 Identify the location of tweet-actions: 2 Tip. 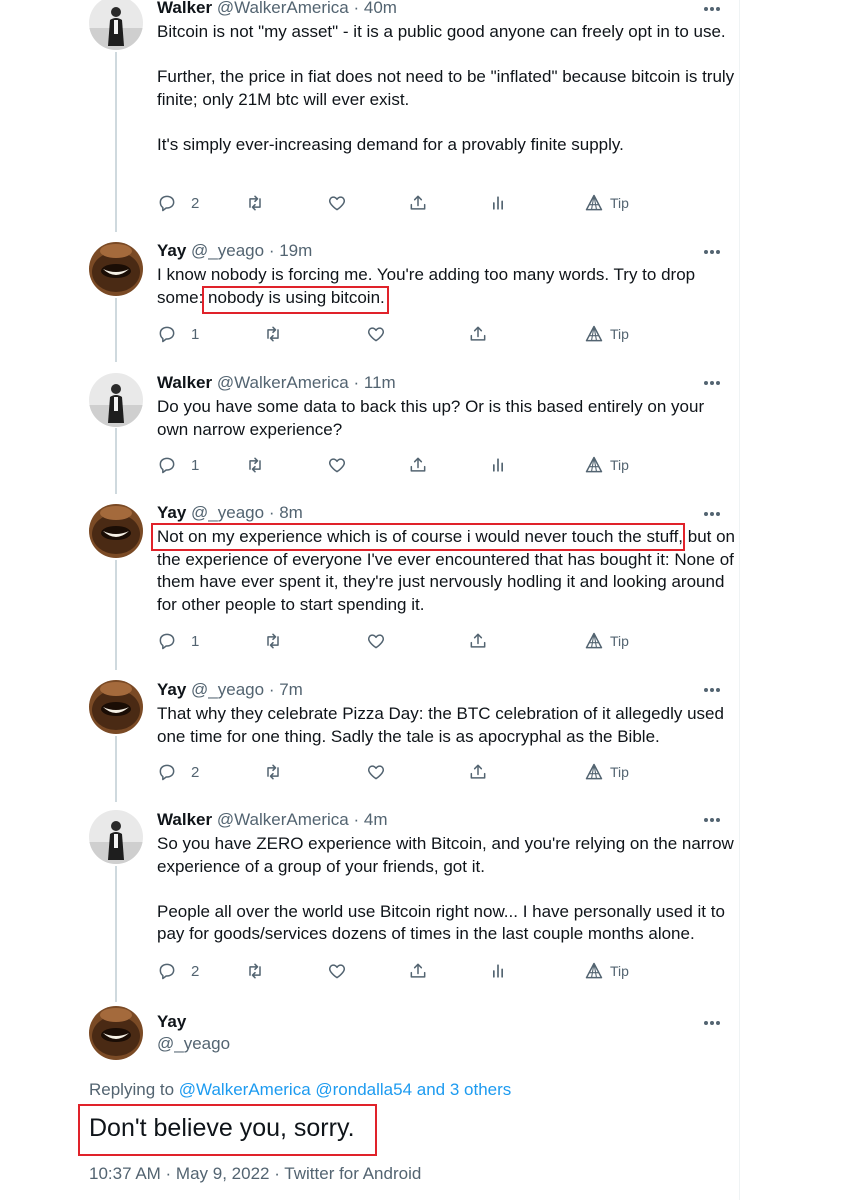
(370, 203).